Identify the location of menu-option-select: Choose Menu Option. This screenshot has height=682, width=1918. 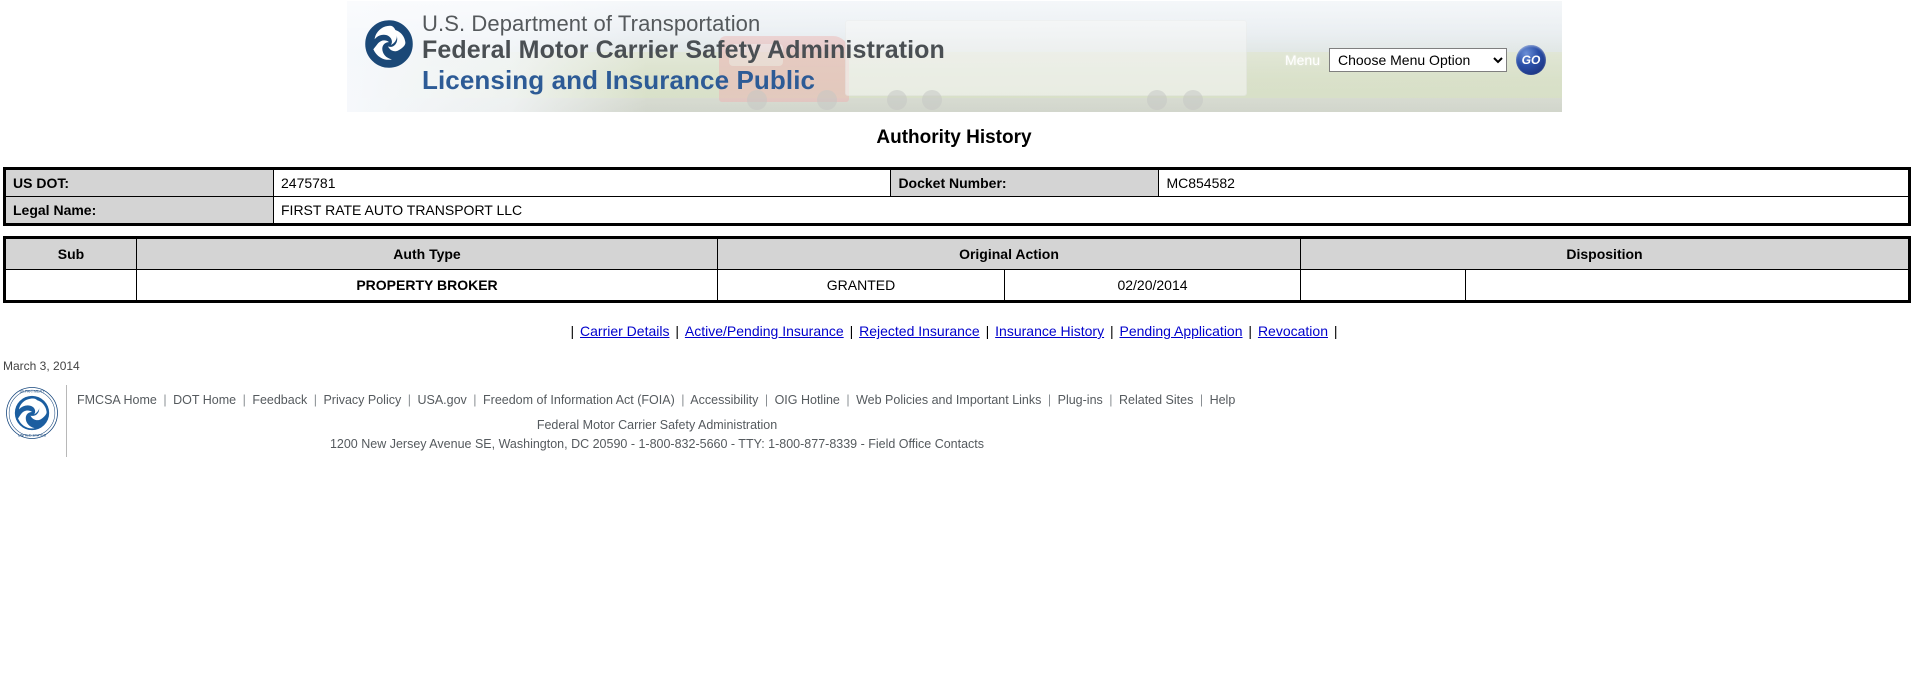
(1418, 60).